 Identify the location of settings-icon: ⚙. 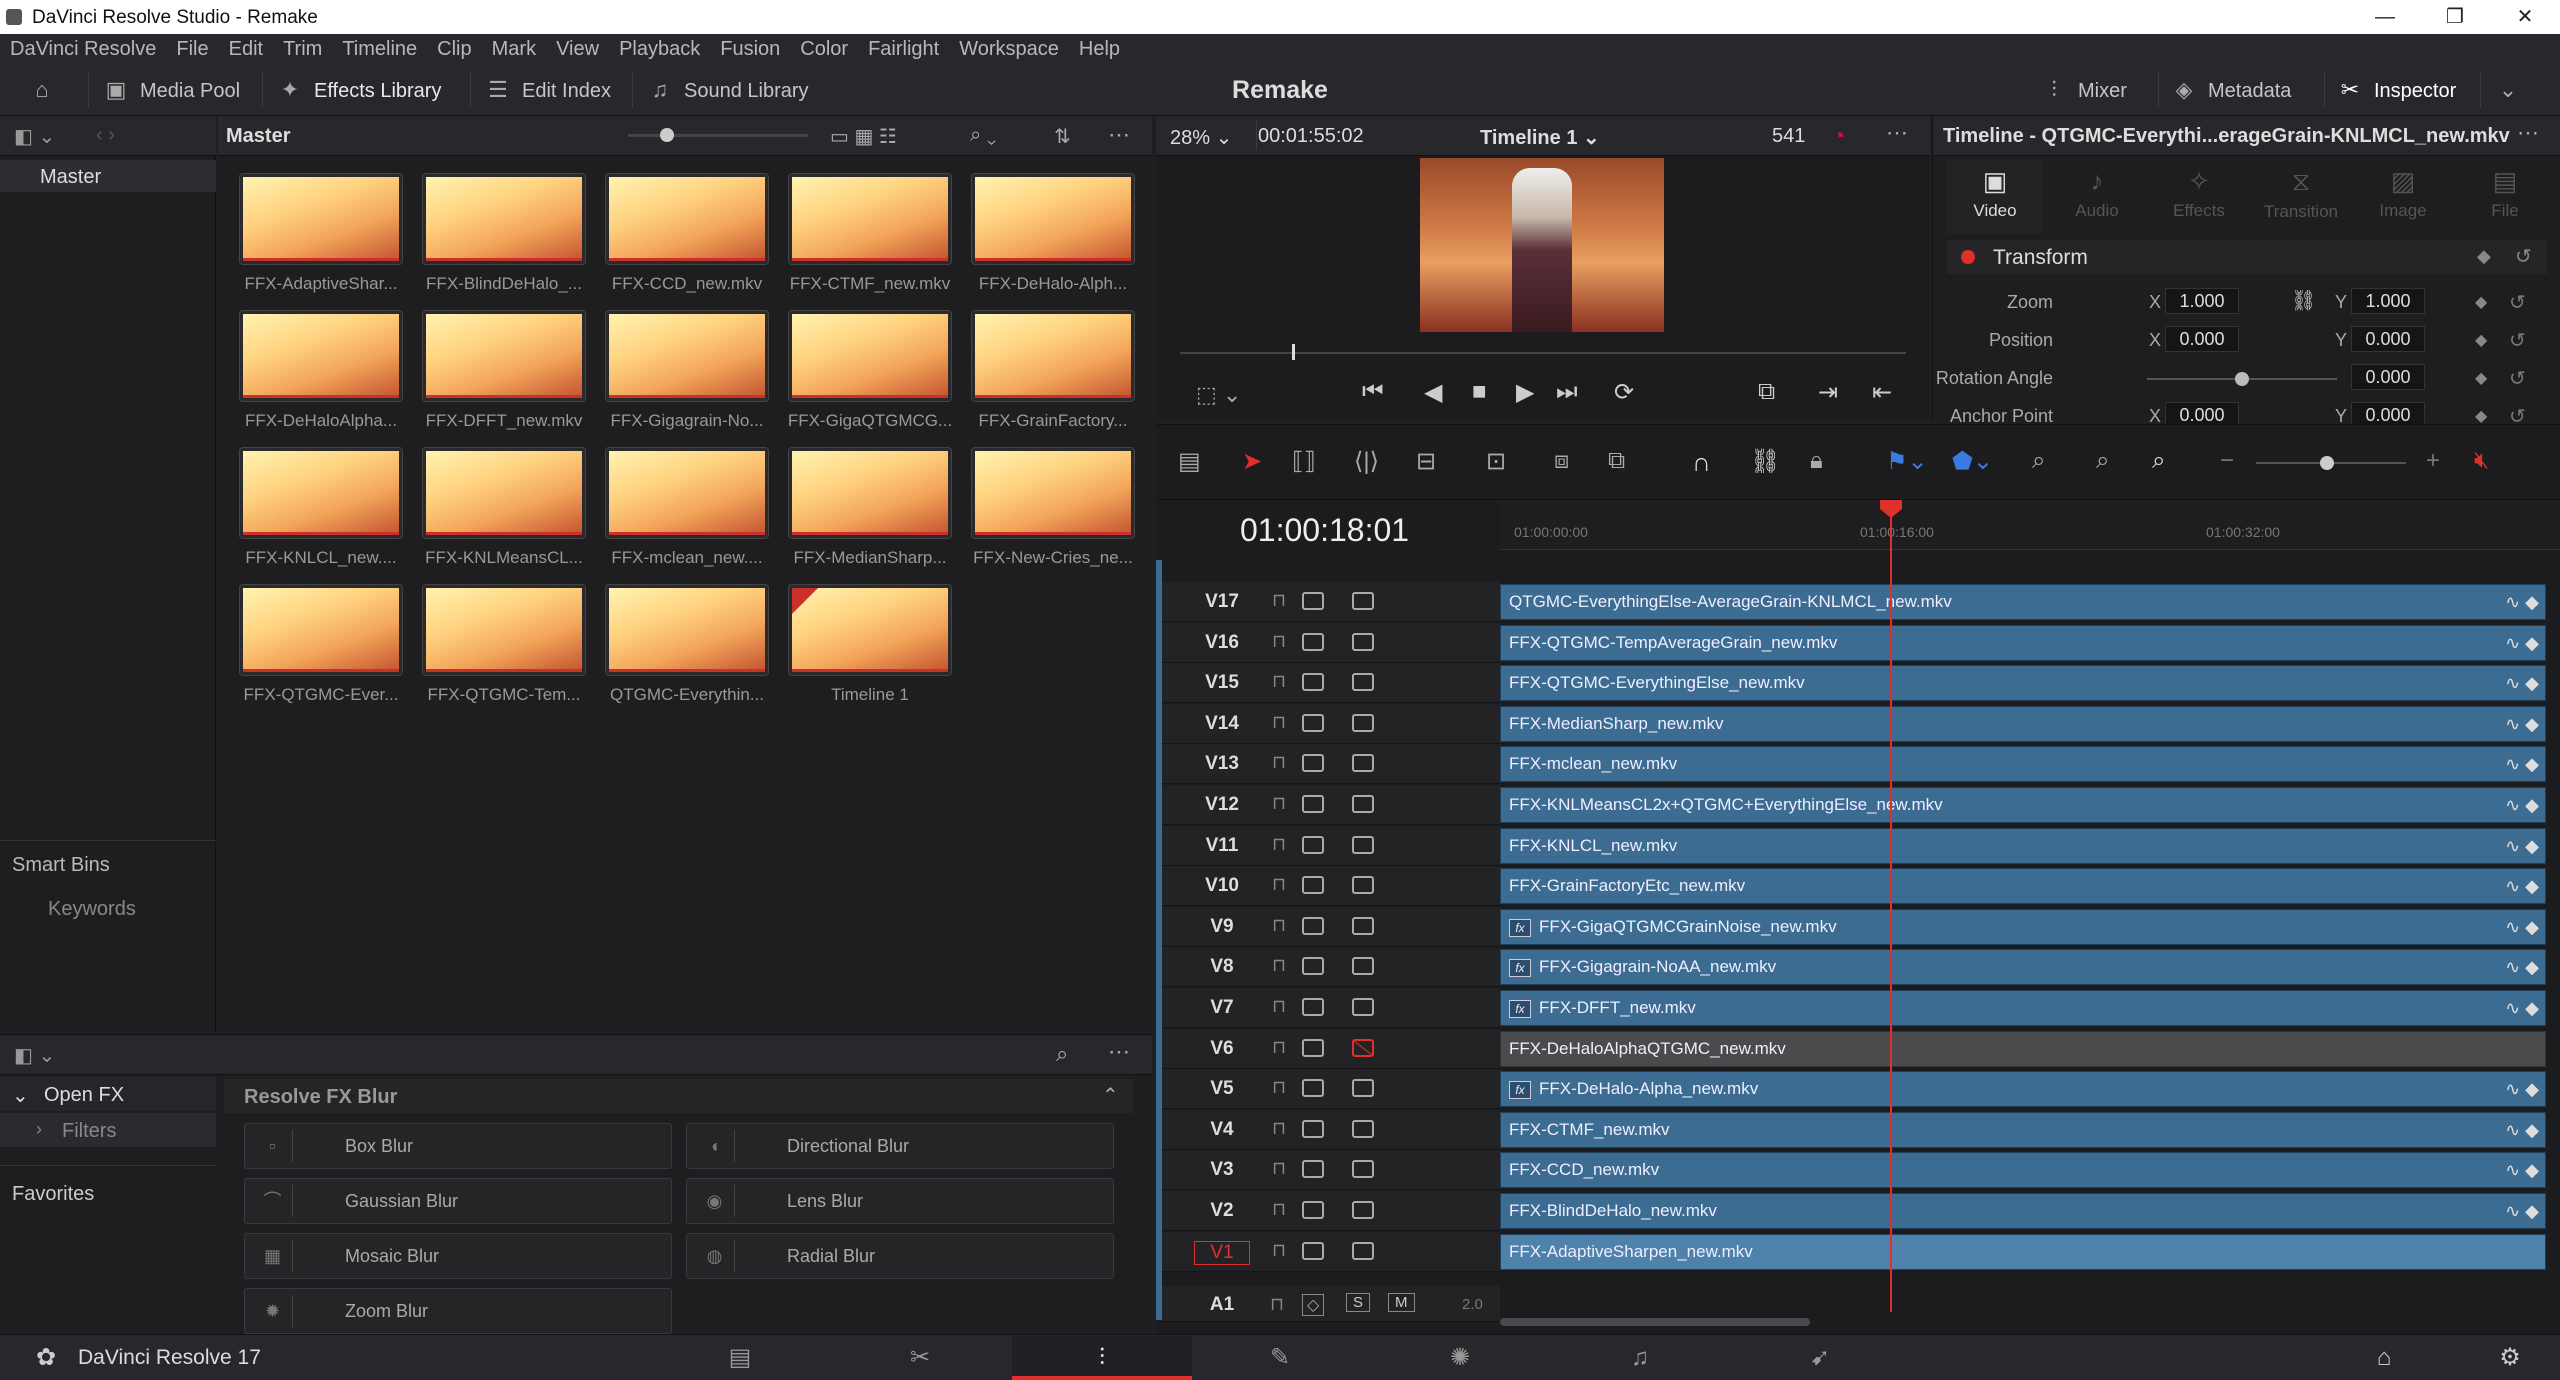
(2510, 1358).